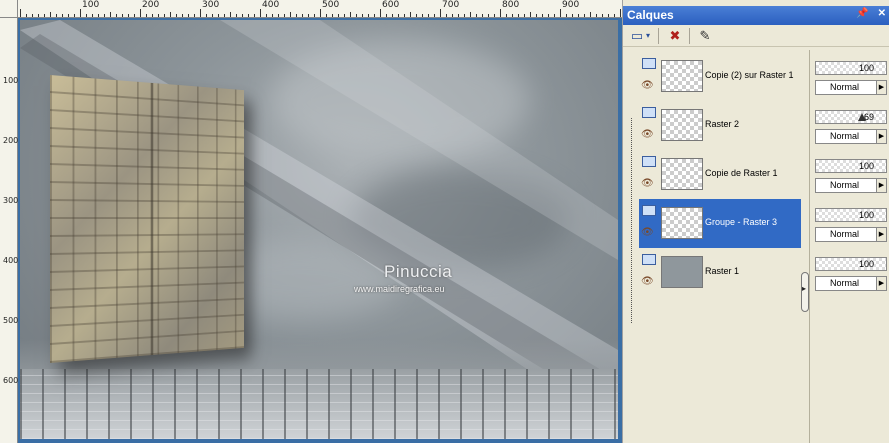  What do you see at coordinates (650, 15) in the screenshot?
I see `panel-title: Calques` at bounding box center [650, 15].